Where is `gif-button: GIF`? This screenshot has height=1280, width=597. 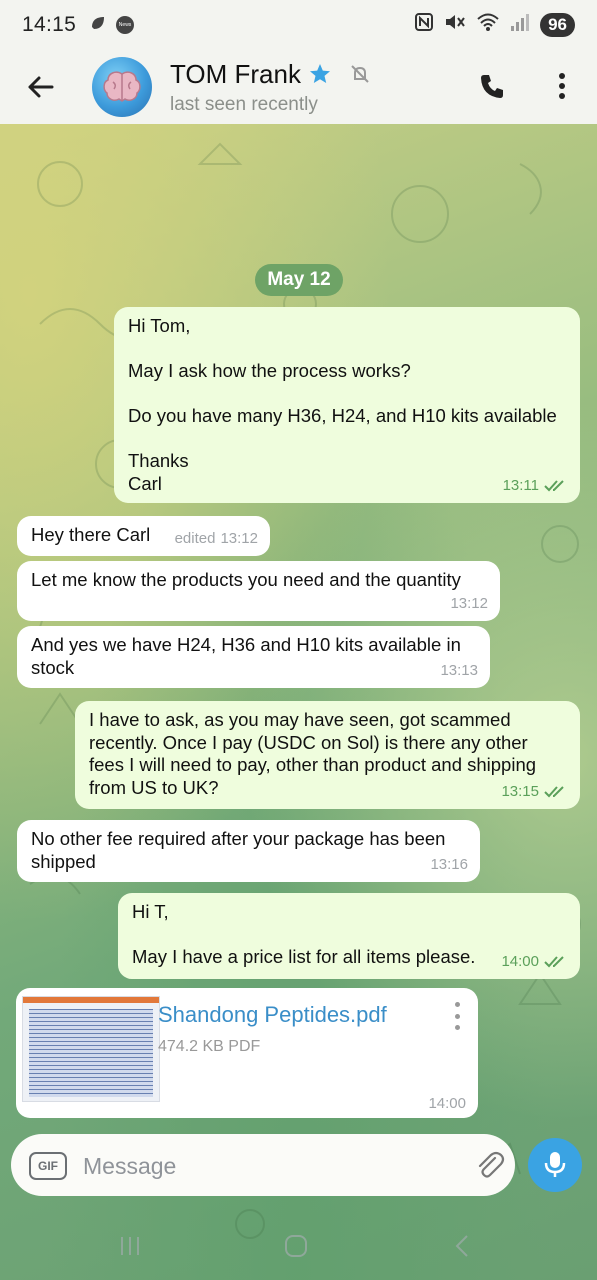
gif-button: GIF is located at coordinates (48, 1166).